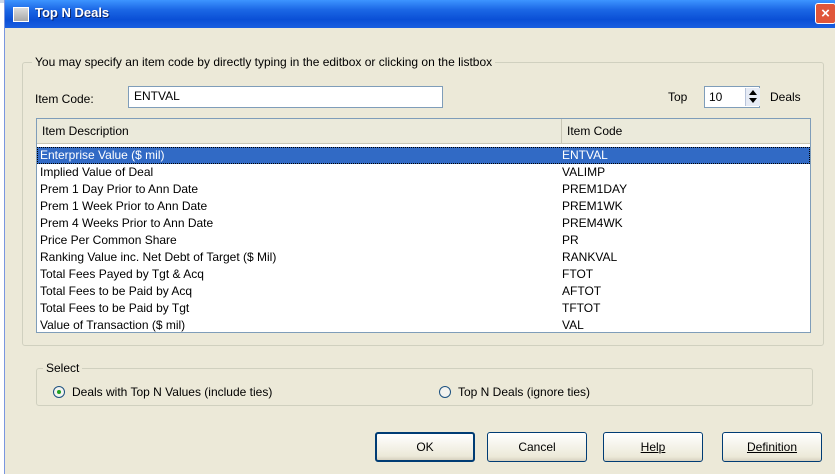 Image resolution: width=835 pixels, height=474 pixels. I want to click on spin-down-icon, so click(753, 100).